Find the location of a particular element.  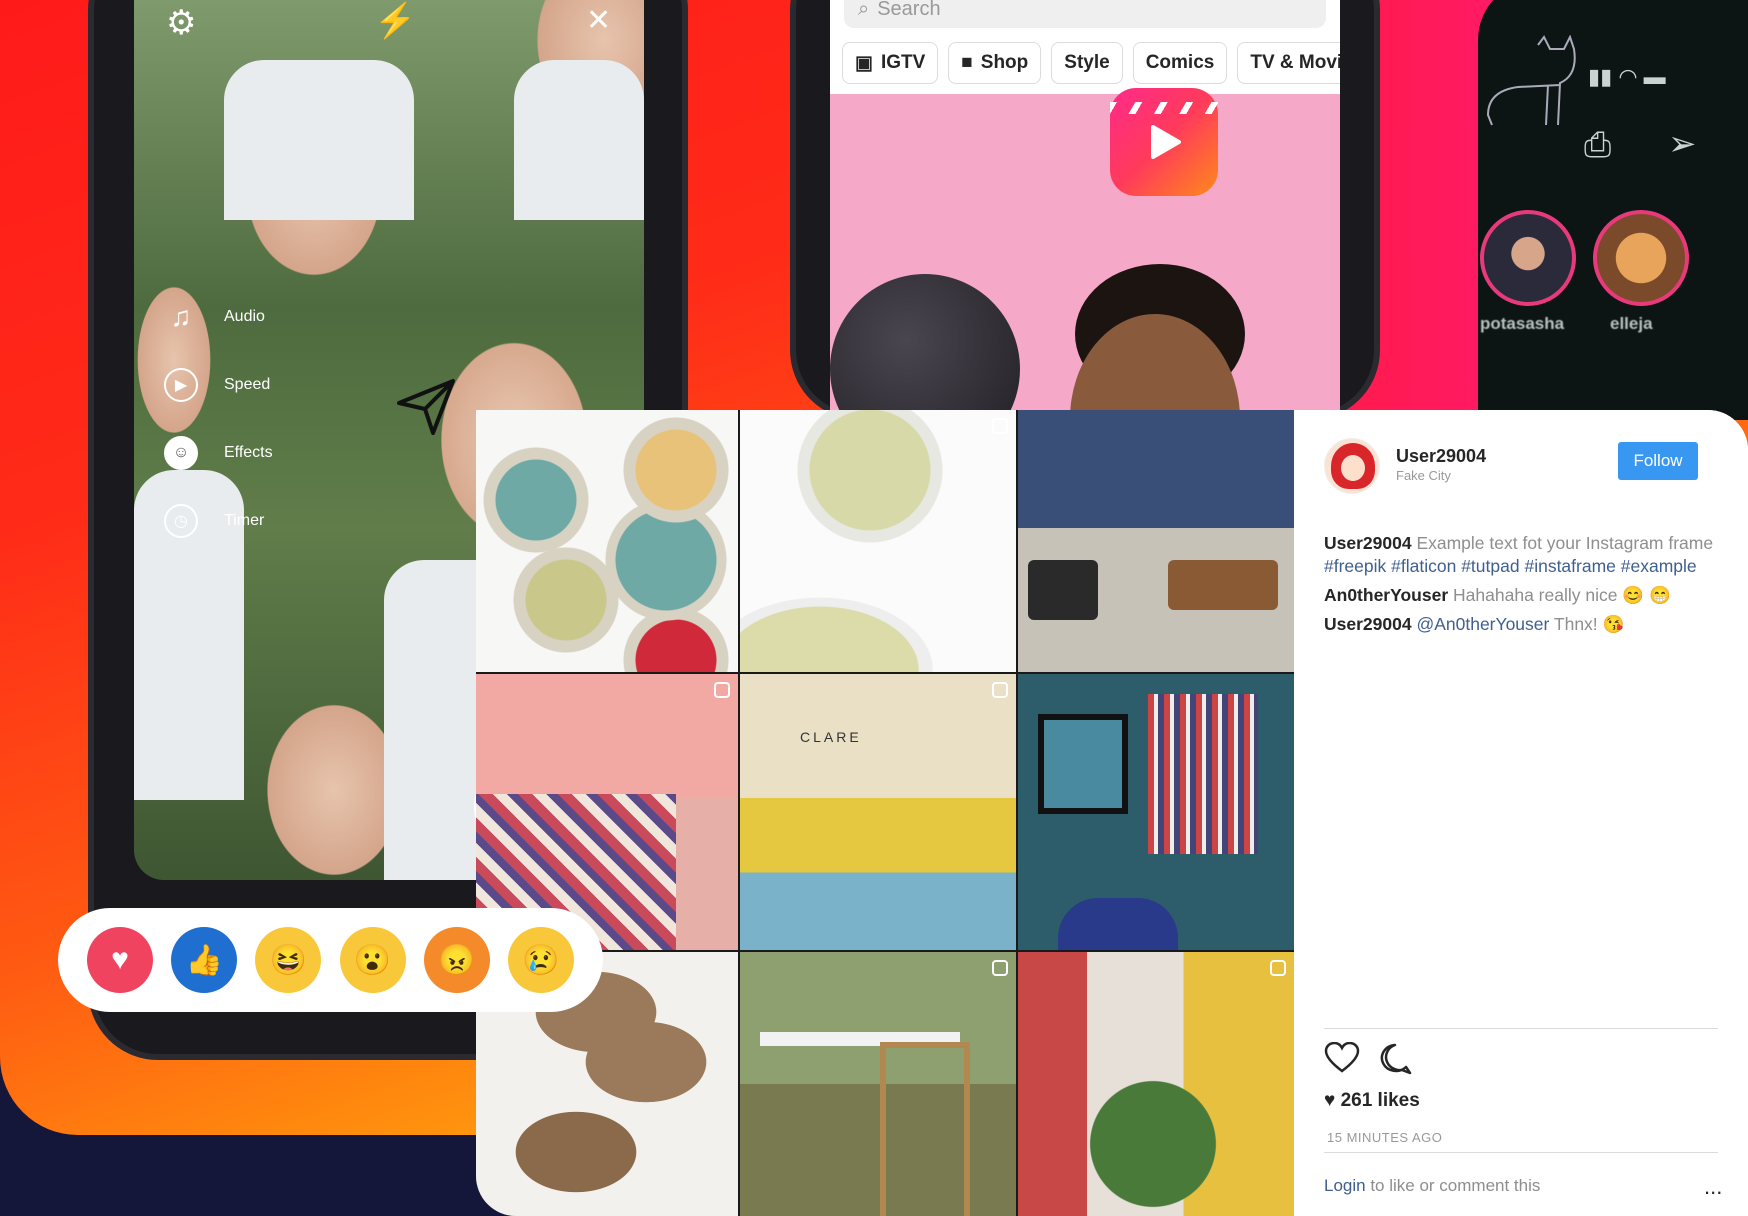

effects-option: ☺ Effects is located at coordinates (218, 453).